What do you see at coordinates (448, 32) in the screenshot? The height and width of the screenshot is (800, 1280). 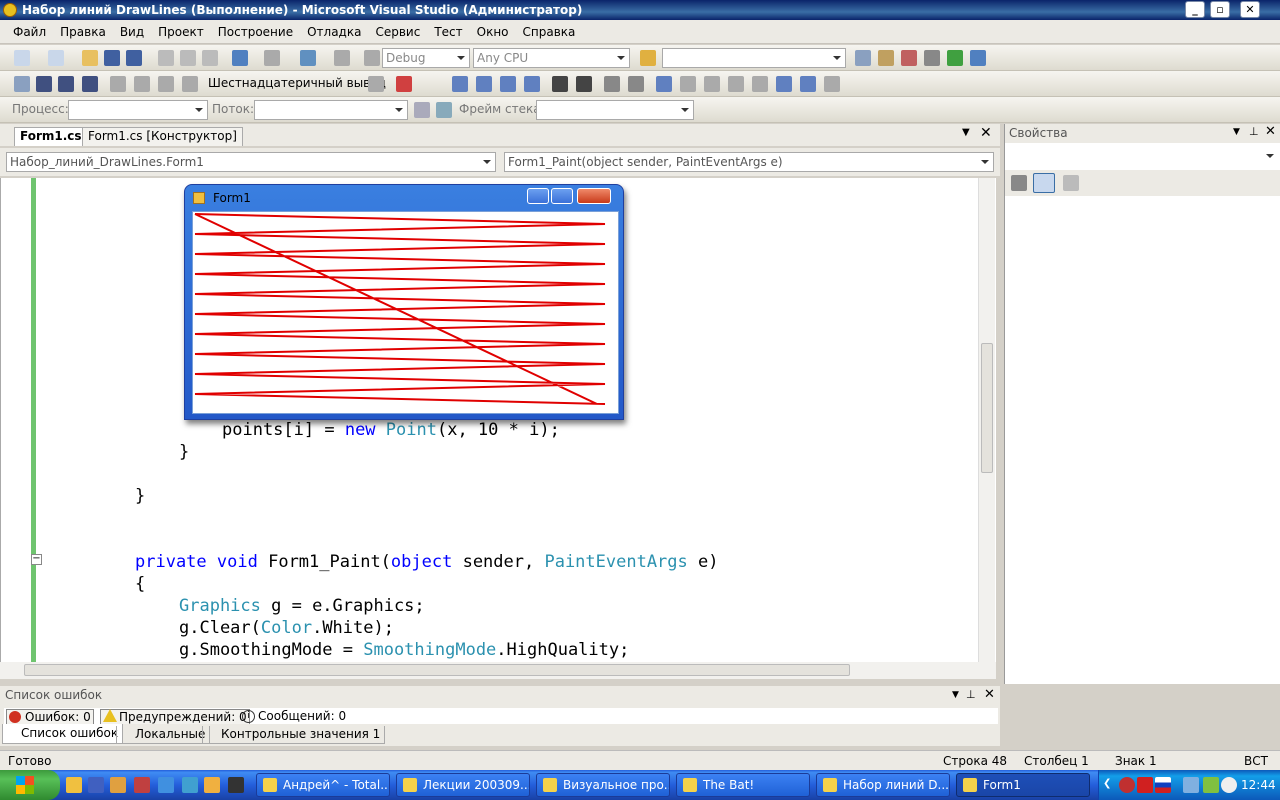 I see `menu-test: Тест` at bounding box center [448, 32].